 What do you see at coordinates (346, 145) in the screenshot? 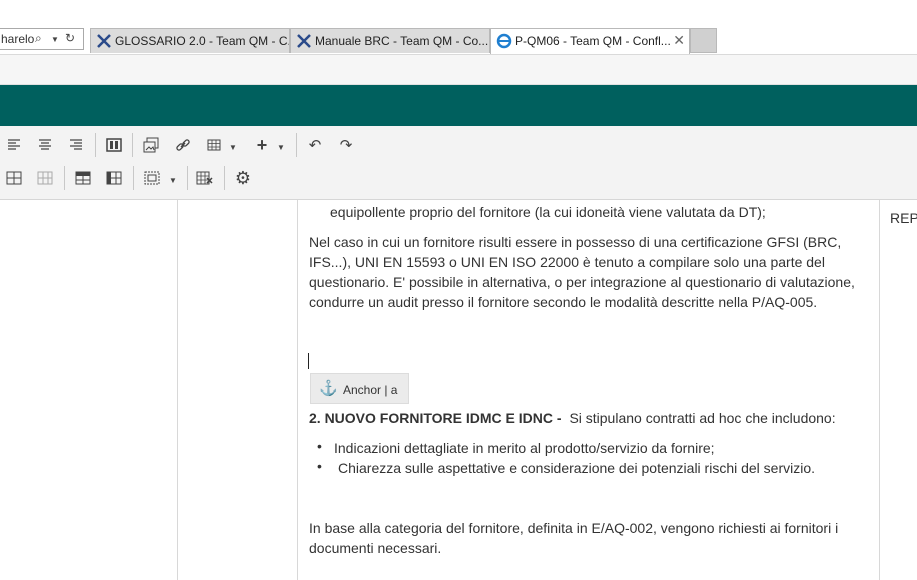
I see `redo-icon: ↷` at bounding box center [346, 145].